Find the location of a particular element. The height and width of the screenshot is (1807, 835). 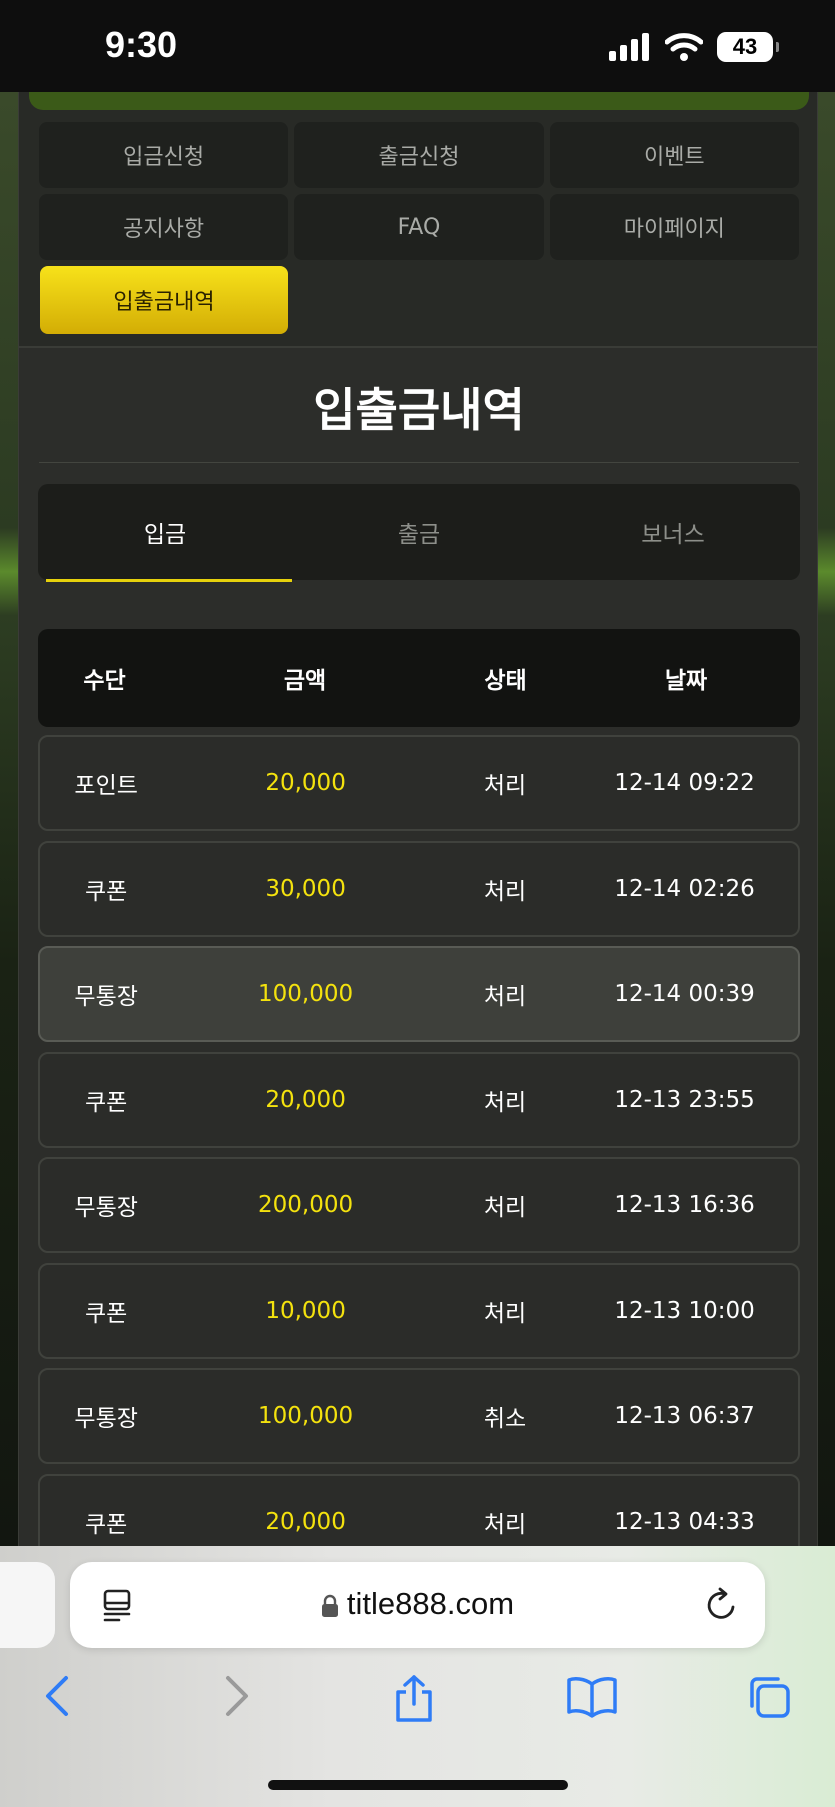

row-date: 12-13 23:55 is located at coordinates (684, 1099).